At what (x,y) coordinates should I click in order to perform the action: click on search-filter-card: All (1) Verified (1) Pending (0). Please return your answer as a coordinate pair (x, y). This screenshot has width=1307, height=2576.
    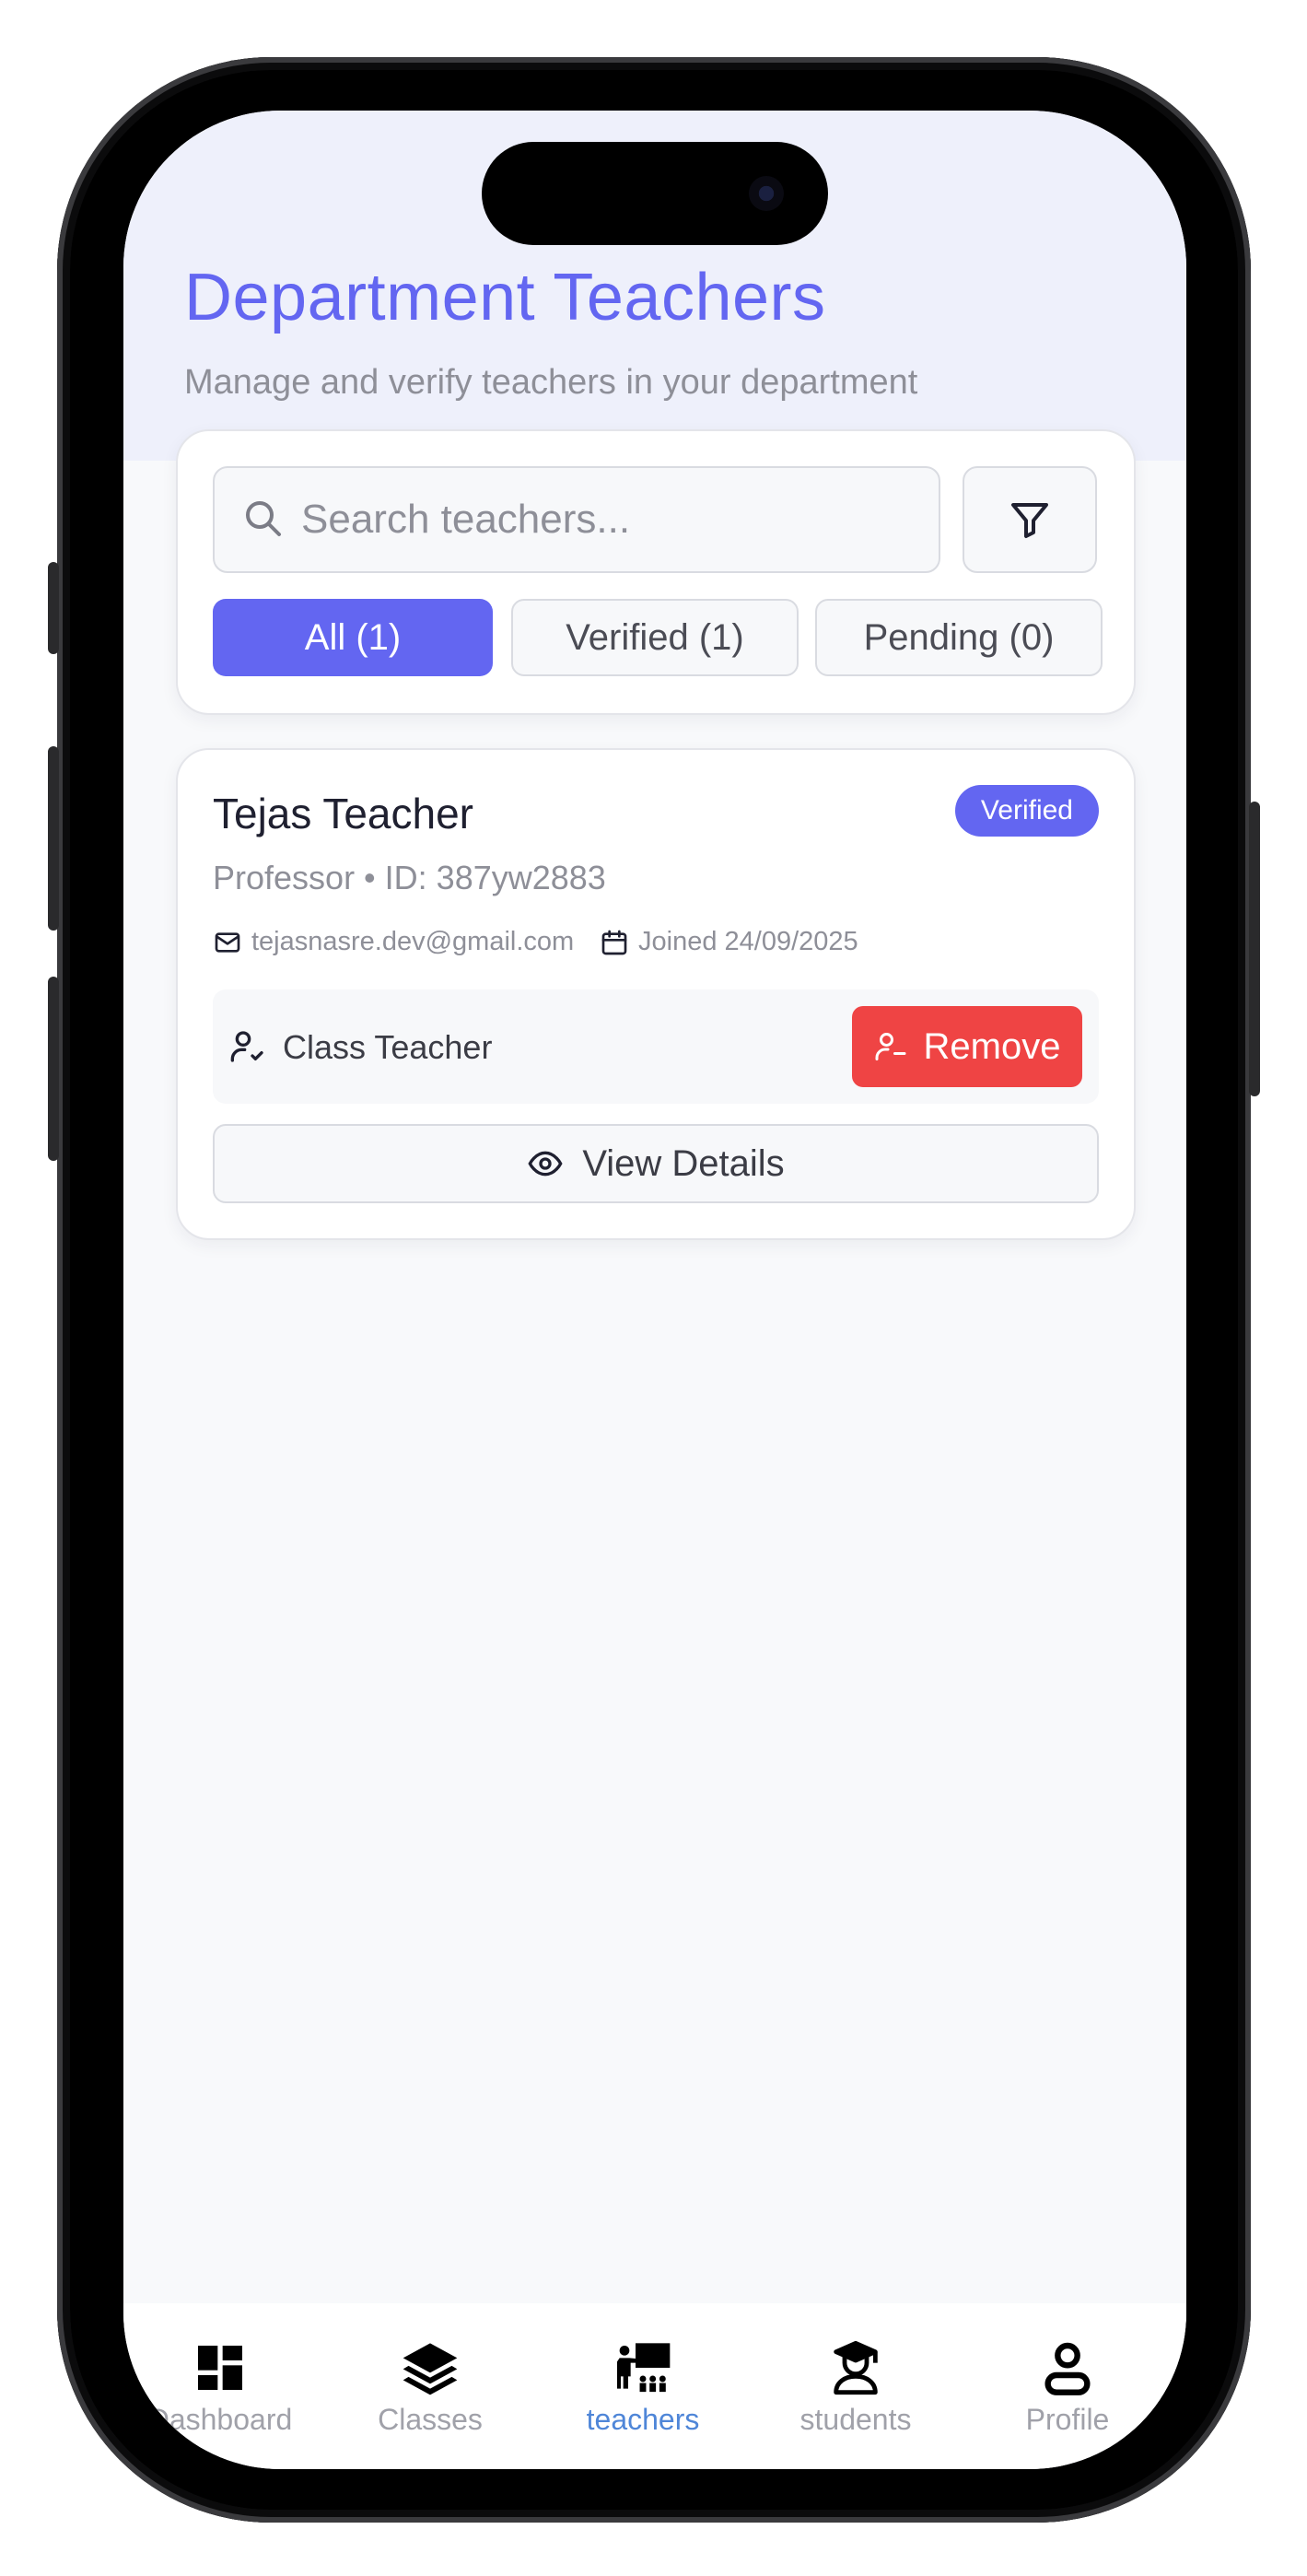
    Looking at the image, I should click on (656, 572).